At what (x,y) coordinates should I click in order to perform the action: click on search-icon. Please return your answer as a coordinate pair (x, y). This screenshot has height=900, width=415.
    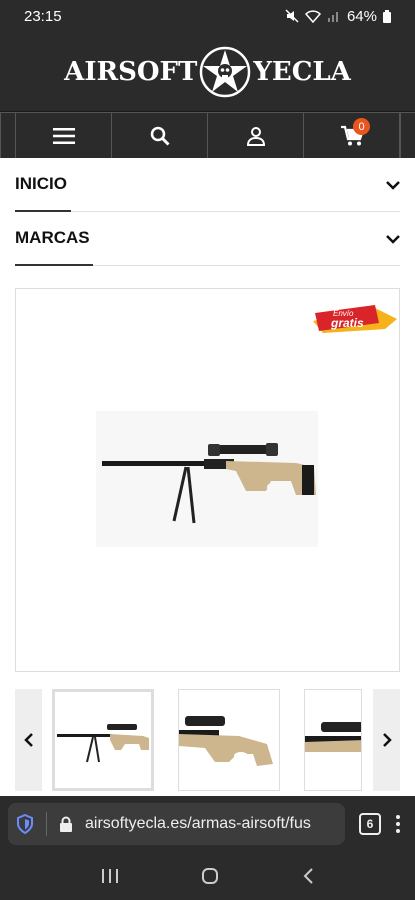
    Looking at the image, I should click on (160, 136).